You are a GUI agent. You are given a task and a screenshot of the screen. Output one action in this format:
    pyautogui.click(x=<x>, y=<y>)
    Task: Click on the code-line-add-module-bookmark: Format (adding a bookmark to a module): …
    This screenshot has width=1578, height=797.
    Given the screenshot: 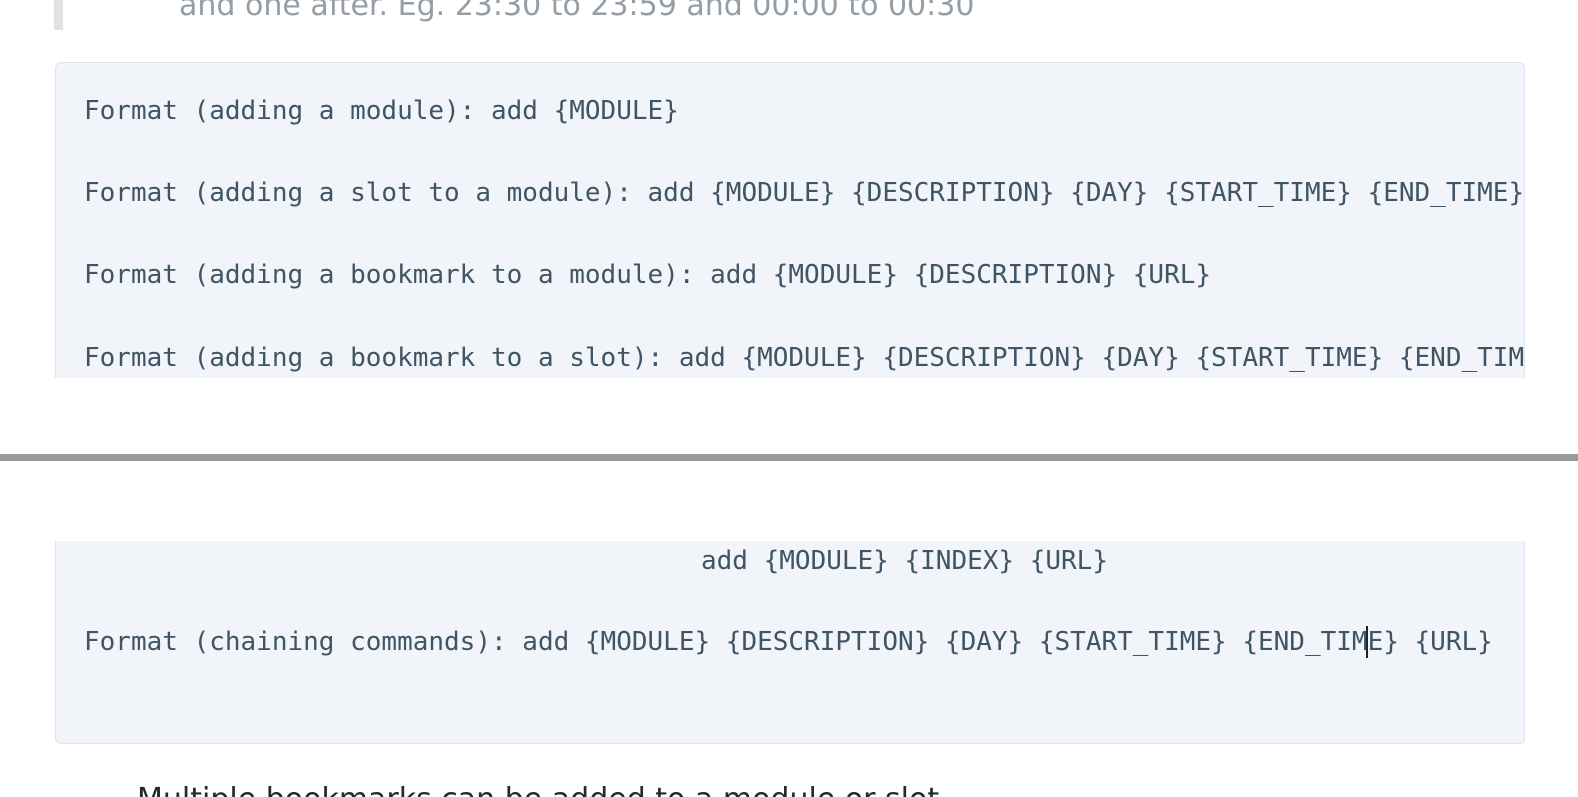 What is the action you would take?
    pyautogui.click(x=648, y=275)
    